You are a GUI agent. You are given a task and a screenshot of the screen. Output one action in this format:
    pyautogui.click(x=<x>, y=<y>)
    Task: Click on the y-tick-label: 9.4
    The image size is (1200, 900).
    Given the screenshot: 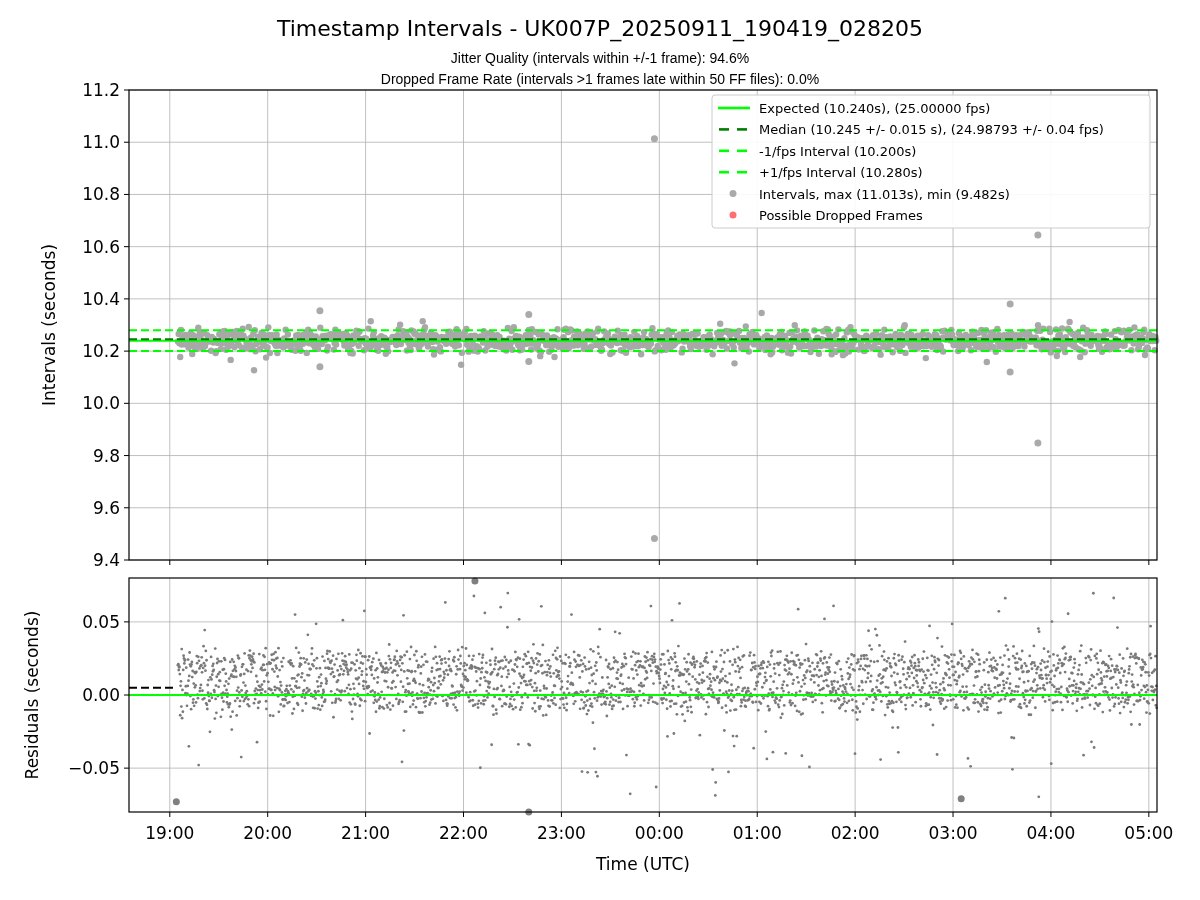 What is the action you would take?
    pyautogui.click(x=106, y=560)
    